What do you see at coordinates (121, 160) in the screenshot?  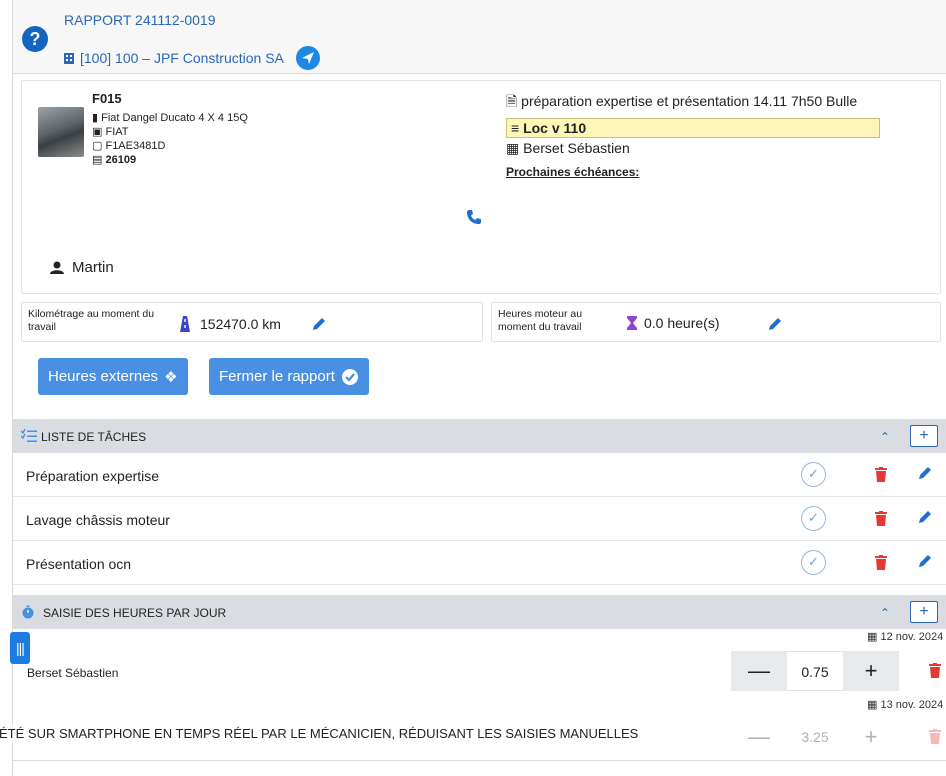 I see `vehicle-number: 26109` at bounding box center [121, 160].